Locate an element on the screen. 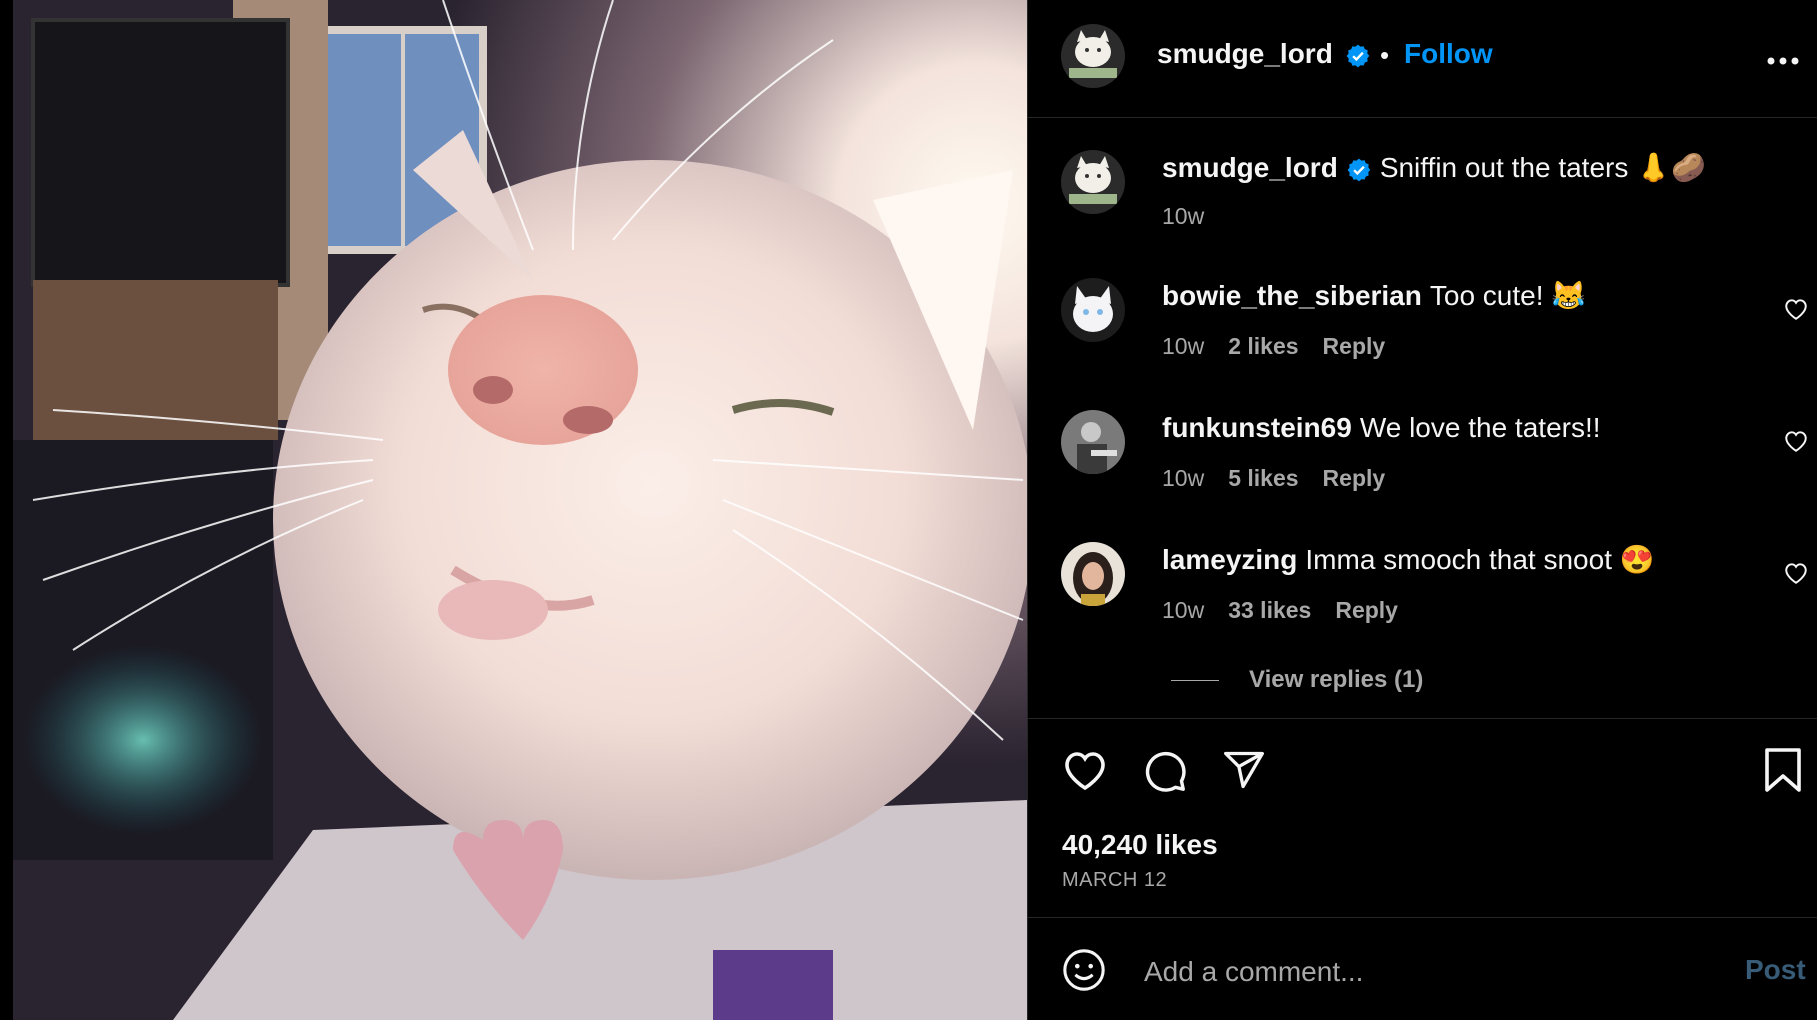 This screenshot has width=1817, height=1020. caption: smudge_lord Sniffin out the taters 👃🥔 is located at coordinates (1434, 168).